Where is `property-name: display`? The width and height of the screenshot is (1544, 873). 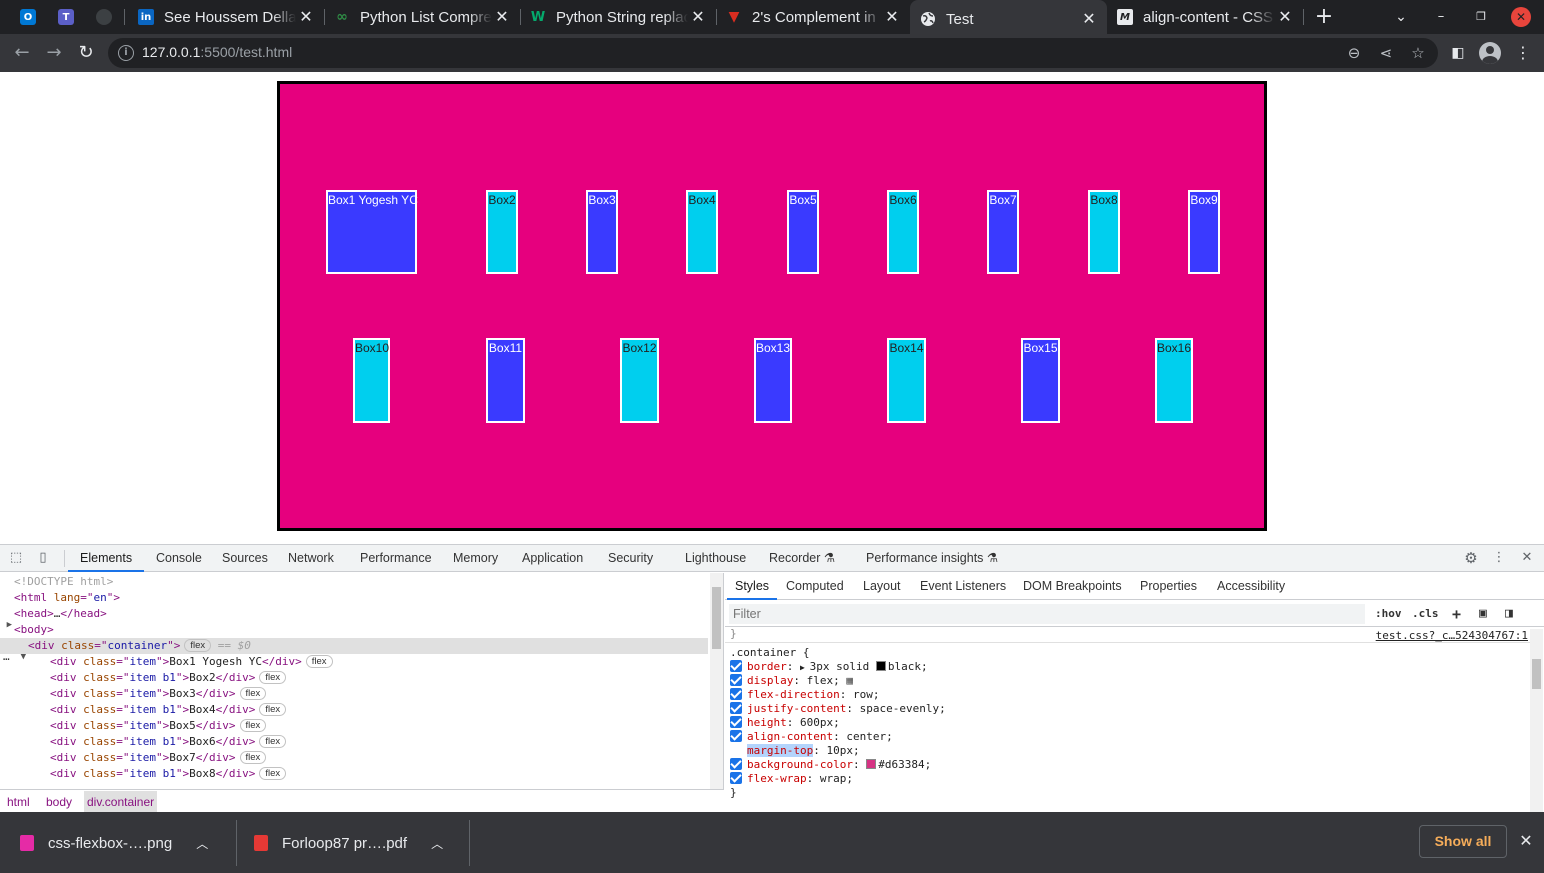
property-name: display is located at coordinates (770, 680).